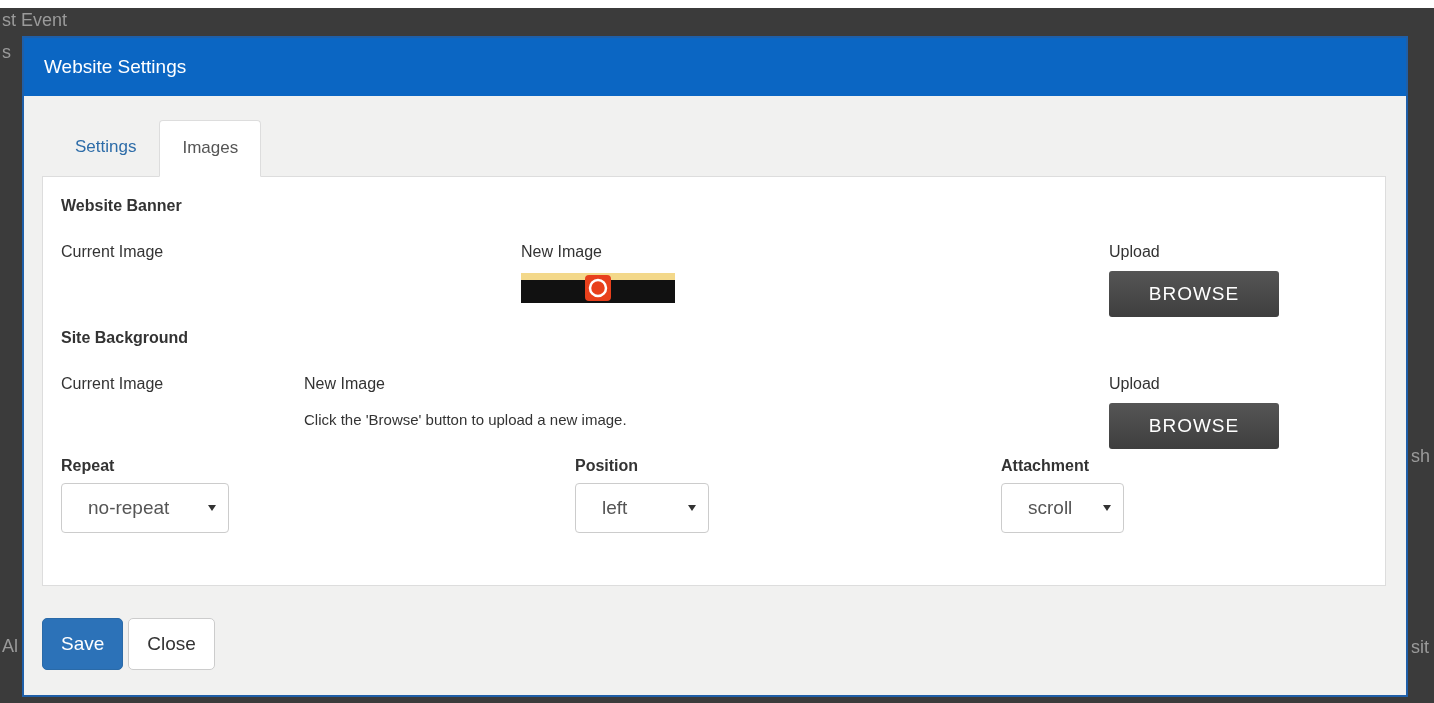 The image size is (1434, 703). Describe the element at coordinates (122, 206) in the screenshot. I see `section-heading: Website Banner` at that location.